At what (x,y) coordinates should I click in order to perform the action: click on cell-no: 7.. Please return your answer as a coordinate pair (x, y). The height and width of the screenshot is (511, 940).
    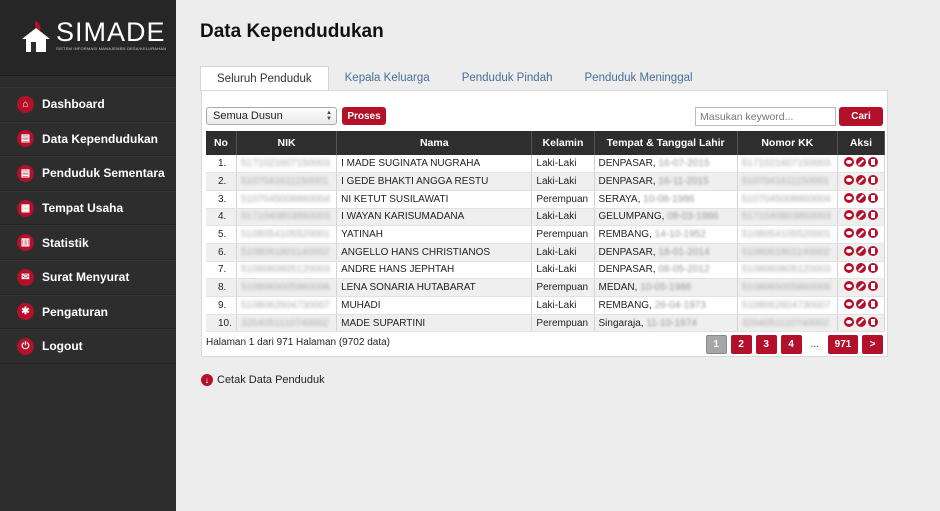
    Looking at the image, I should click on (221, 270).